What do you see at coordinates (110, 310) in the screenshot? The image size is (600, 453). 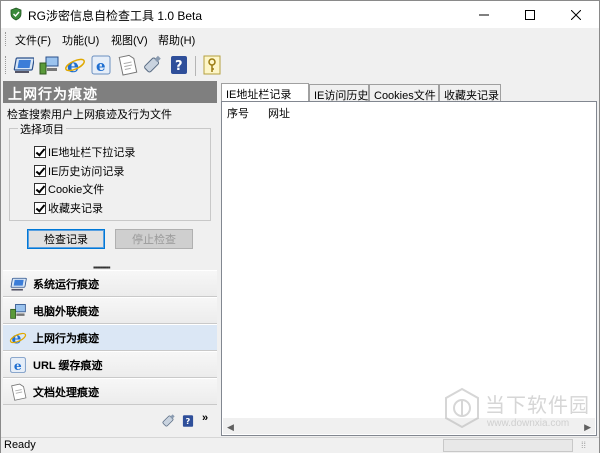 I see `nav-item-external-connection: 电脑外联痕迹` at bounding box center [110, 310].